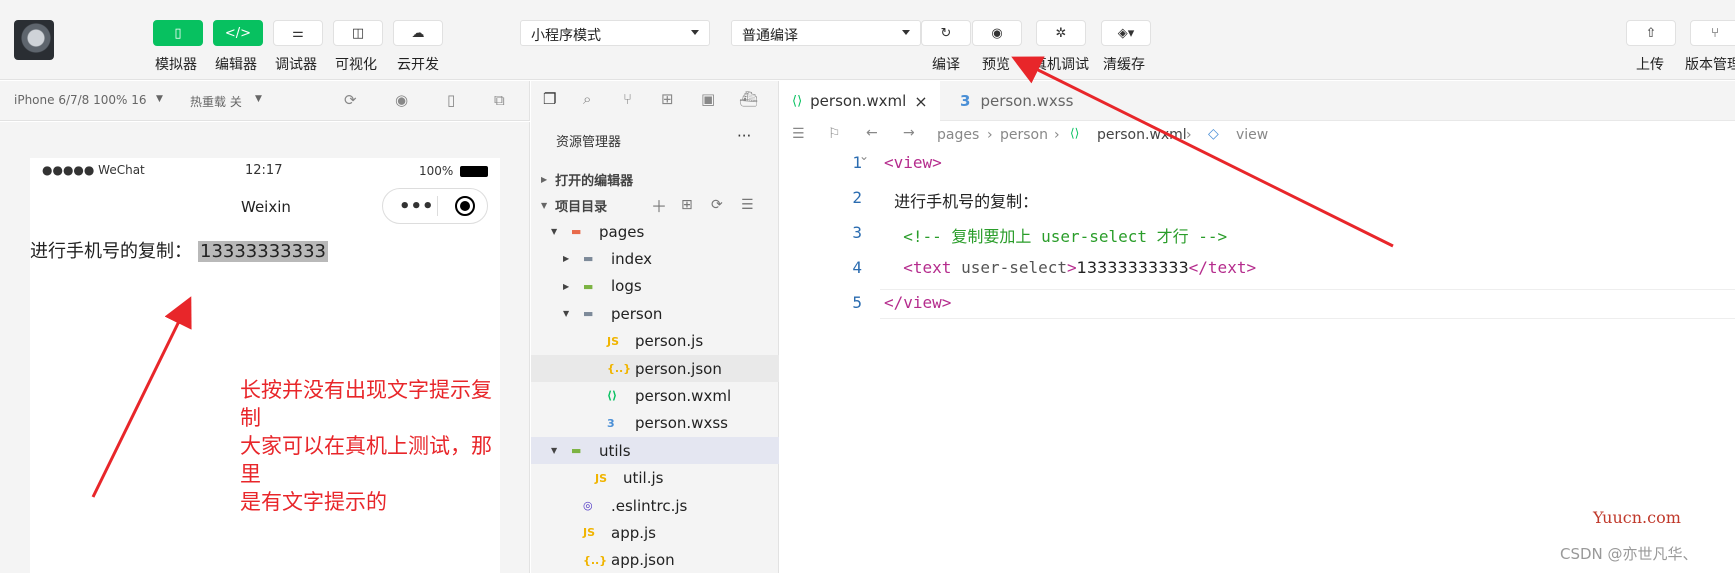 The width and height of the screenshot is (1735, 578). I want to click on stop-icon: ◉, so click(401, 100).